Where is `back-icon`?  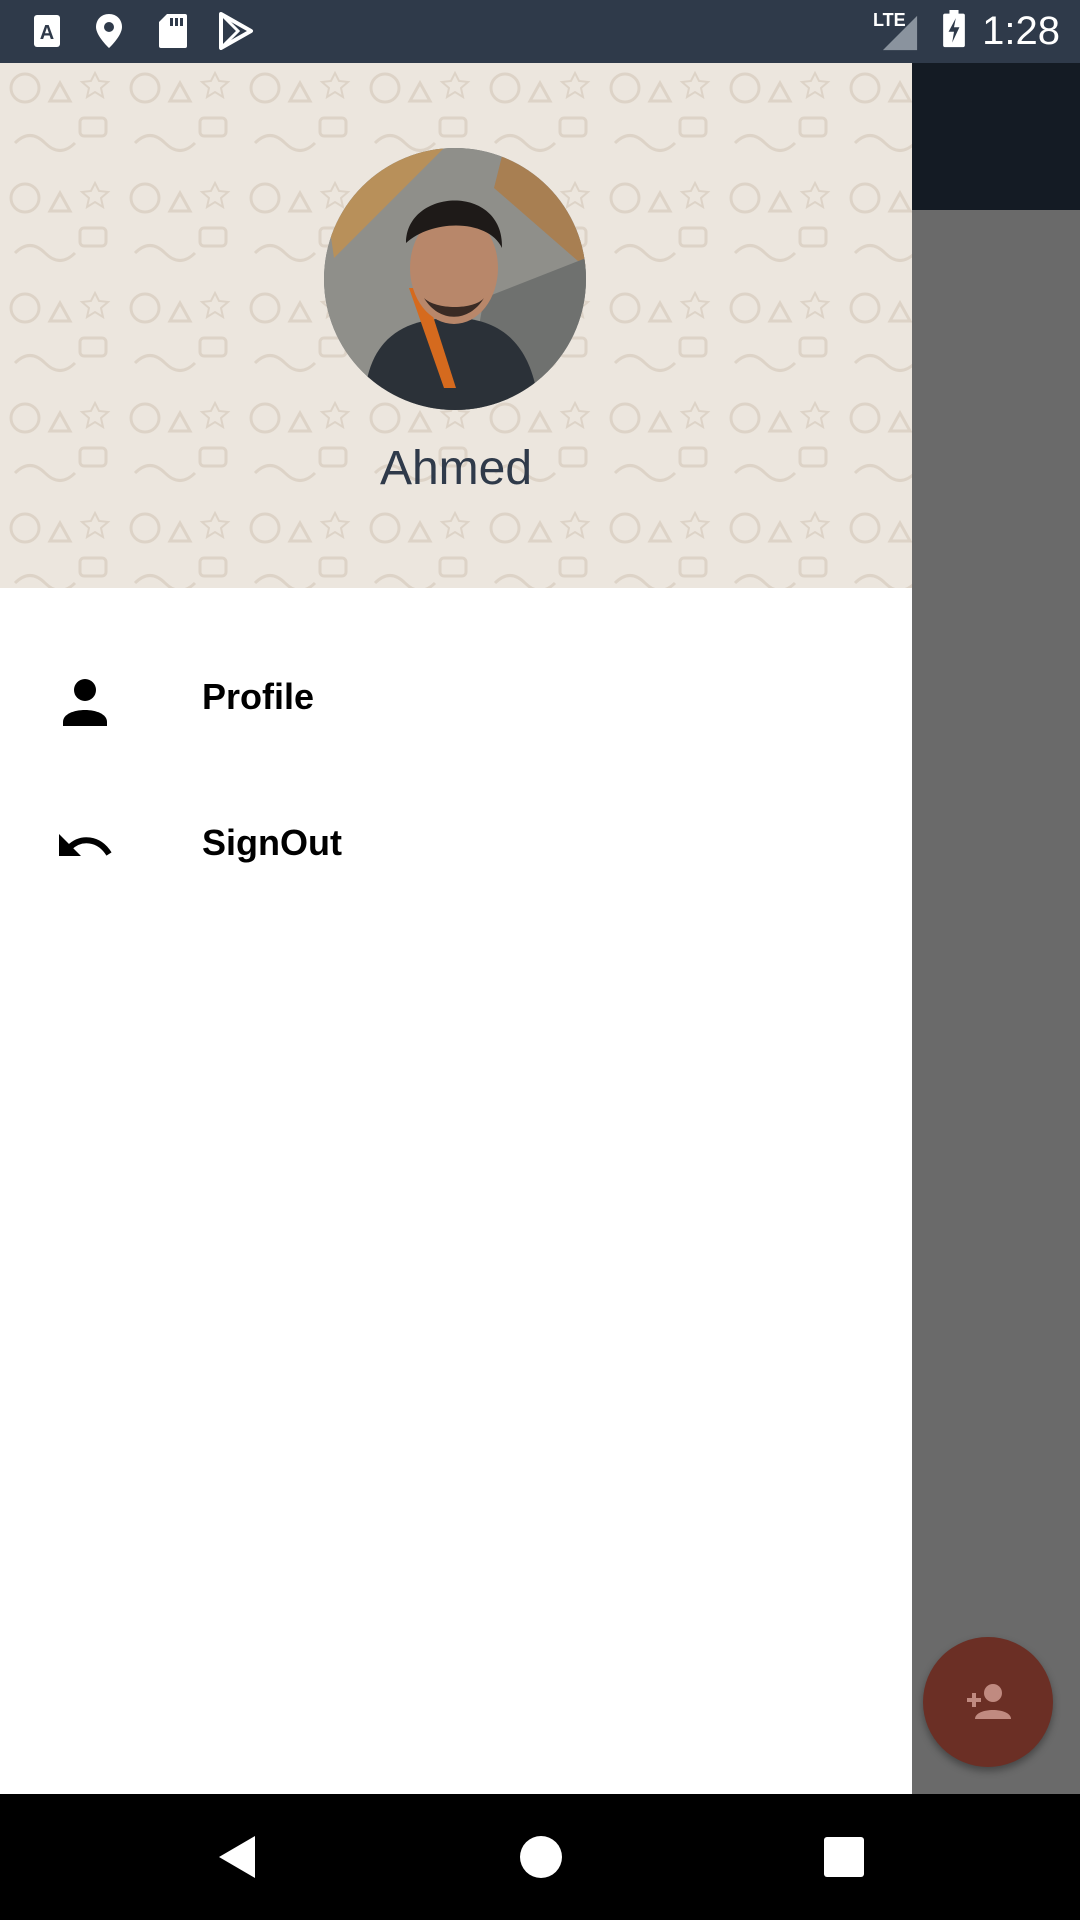 back-icon is located at coordinates (237, 1857).